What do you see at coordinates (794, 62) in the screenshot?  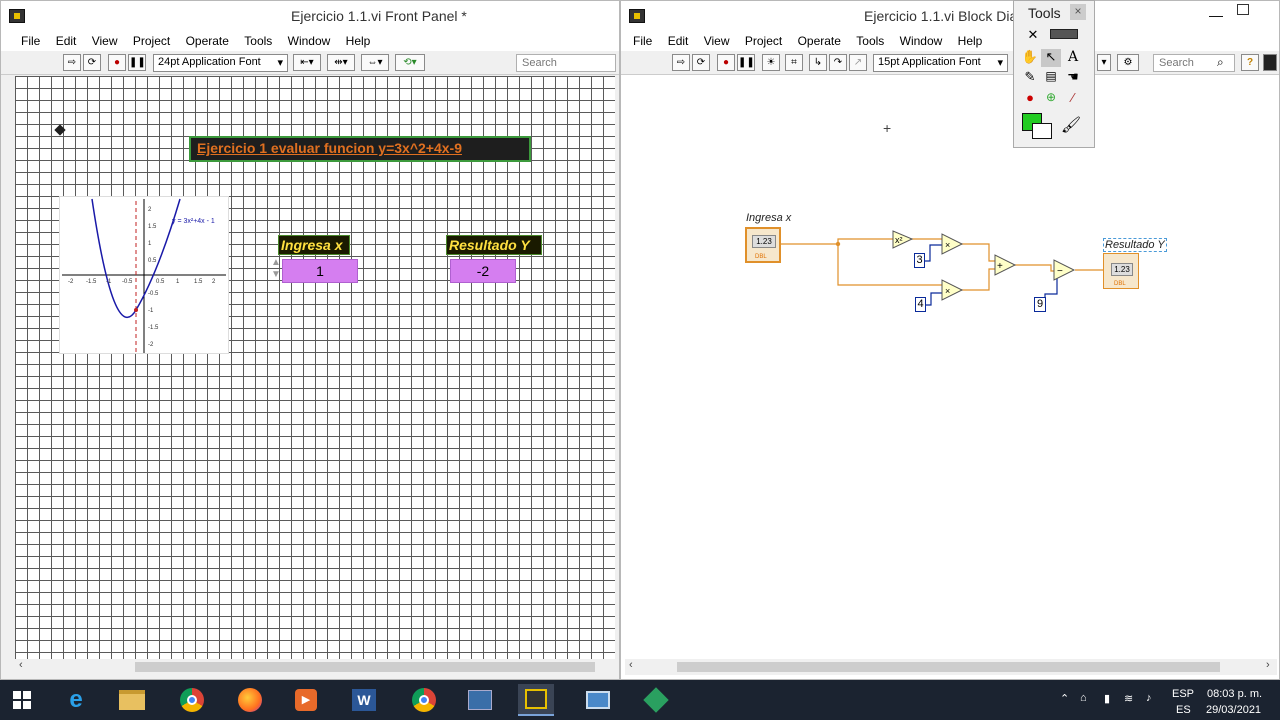 I see `retain-wire-values-icon: ⌗` at bounding box center [794, 62].